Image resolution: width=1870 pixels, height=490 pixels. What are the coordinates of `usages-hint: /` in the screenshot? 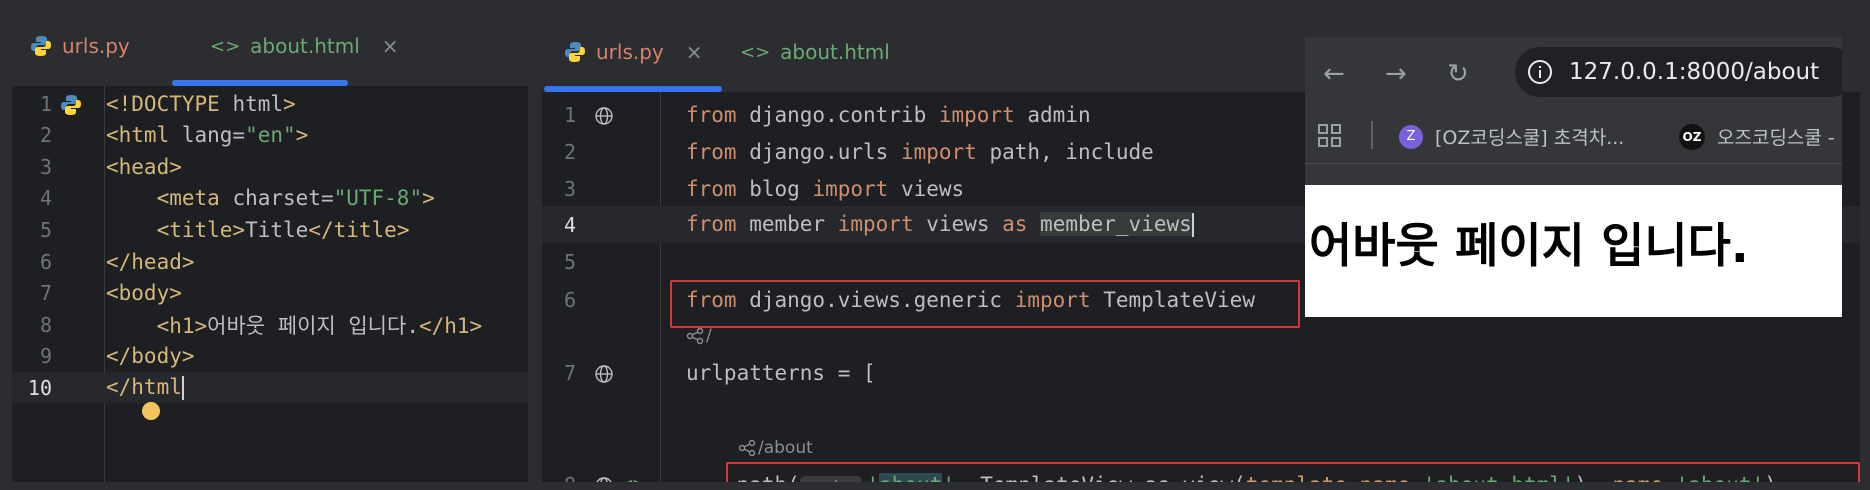 It's located at (699, 336).